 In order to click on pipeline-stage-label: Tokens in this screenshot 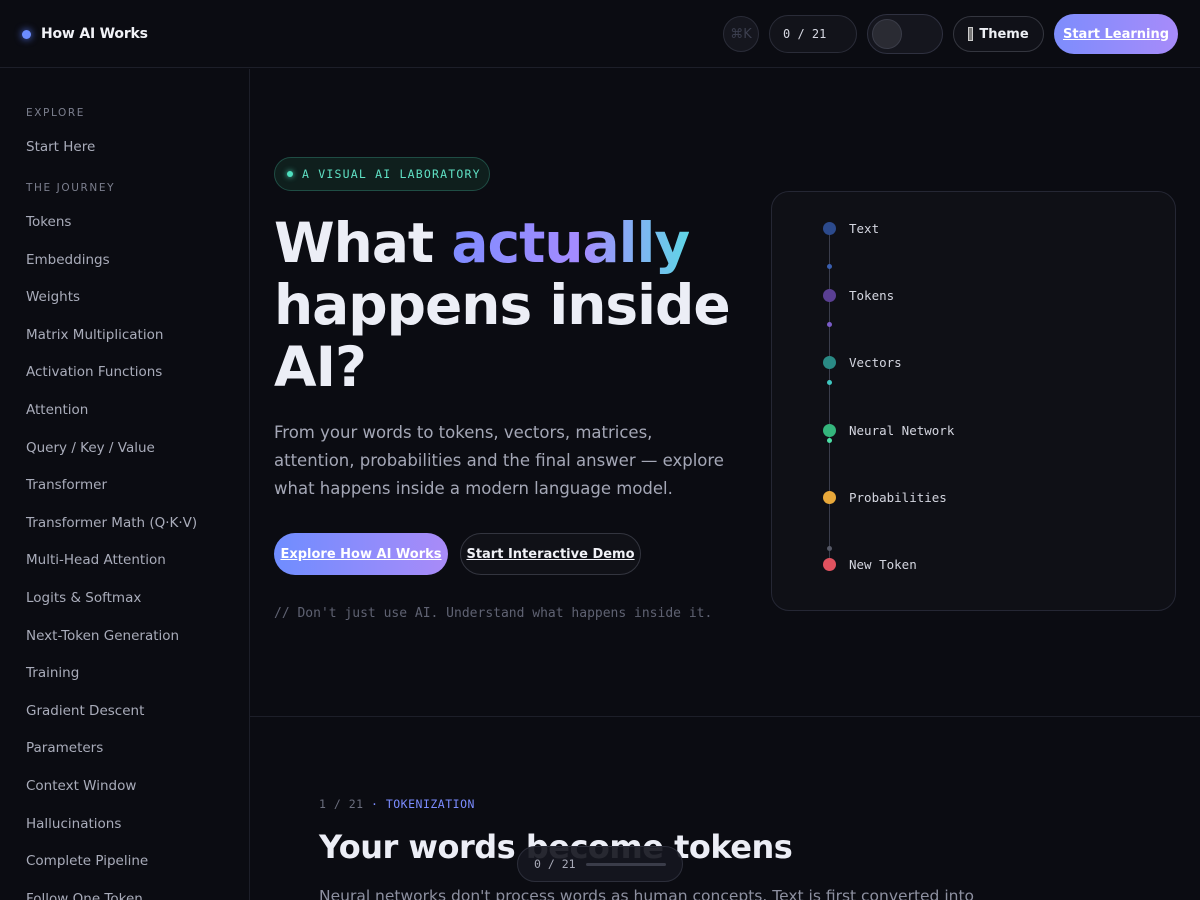, I will do `click(872, 295)`.